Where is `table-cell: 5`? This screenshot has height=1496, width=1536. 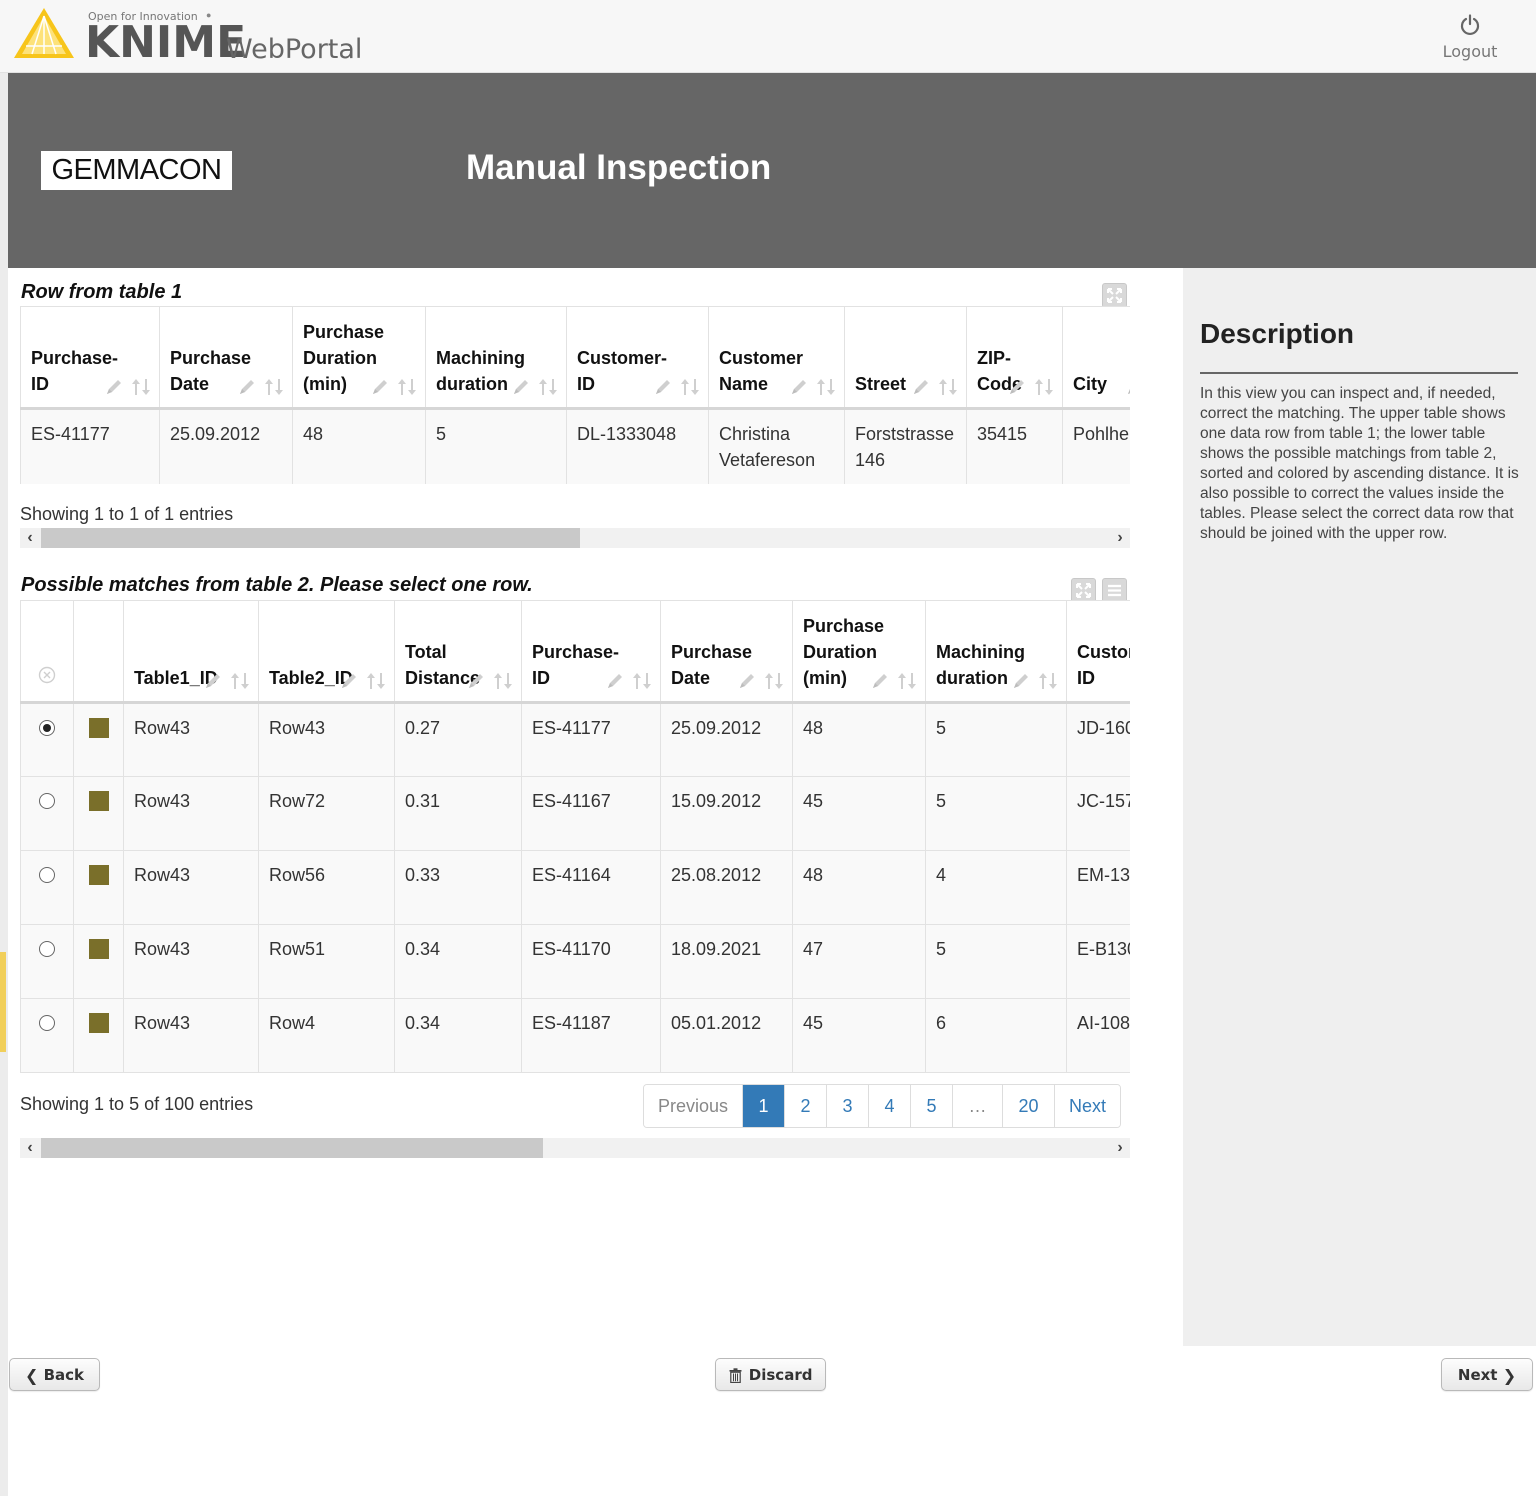 table-cell: 5 is located at coordinates (496, 446).